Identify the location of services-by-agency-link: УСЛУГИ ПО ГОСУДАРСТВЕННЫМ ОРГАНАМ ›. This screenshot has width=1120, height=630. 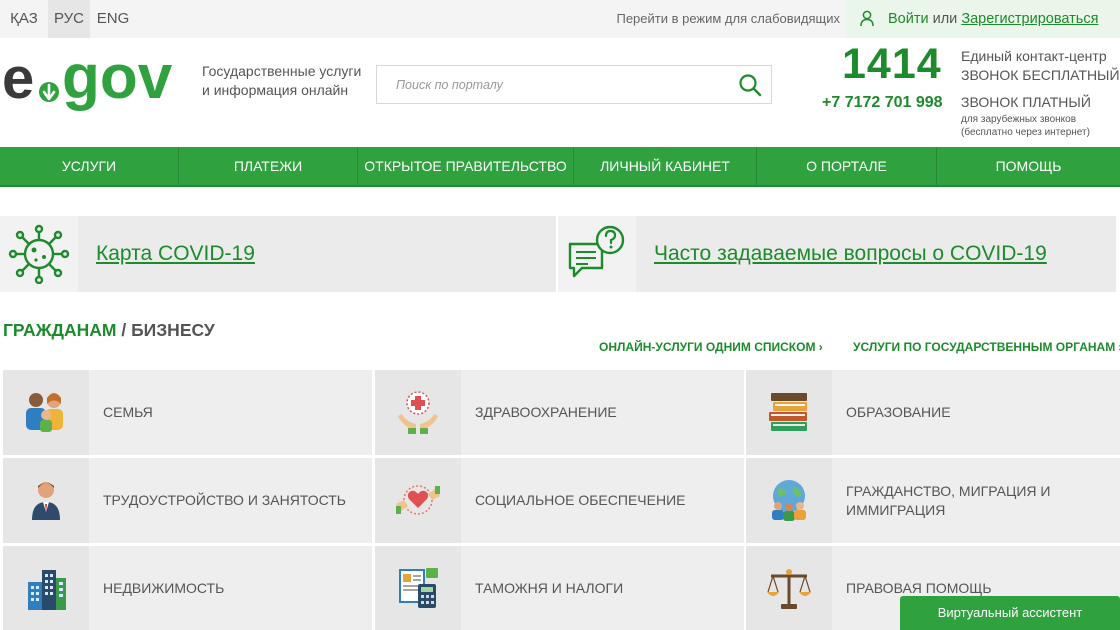
(986, 347).